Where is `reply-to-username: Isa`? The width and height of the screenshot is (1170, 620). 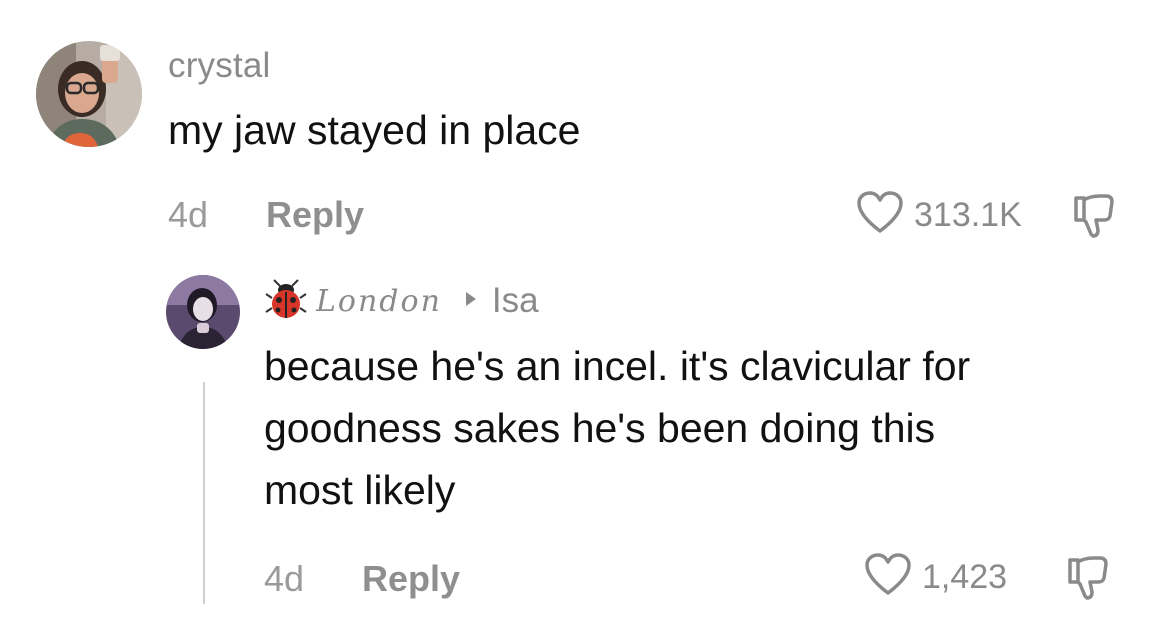
reply-to-username: Isa is located at coordinates (515, 301).